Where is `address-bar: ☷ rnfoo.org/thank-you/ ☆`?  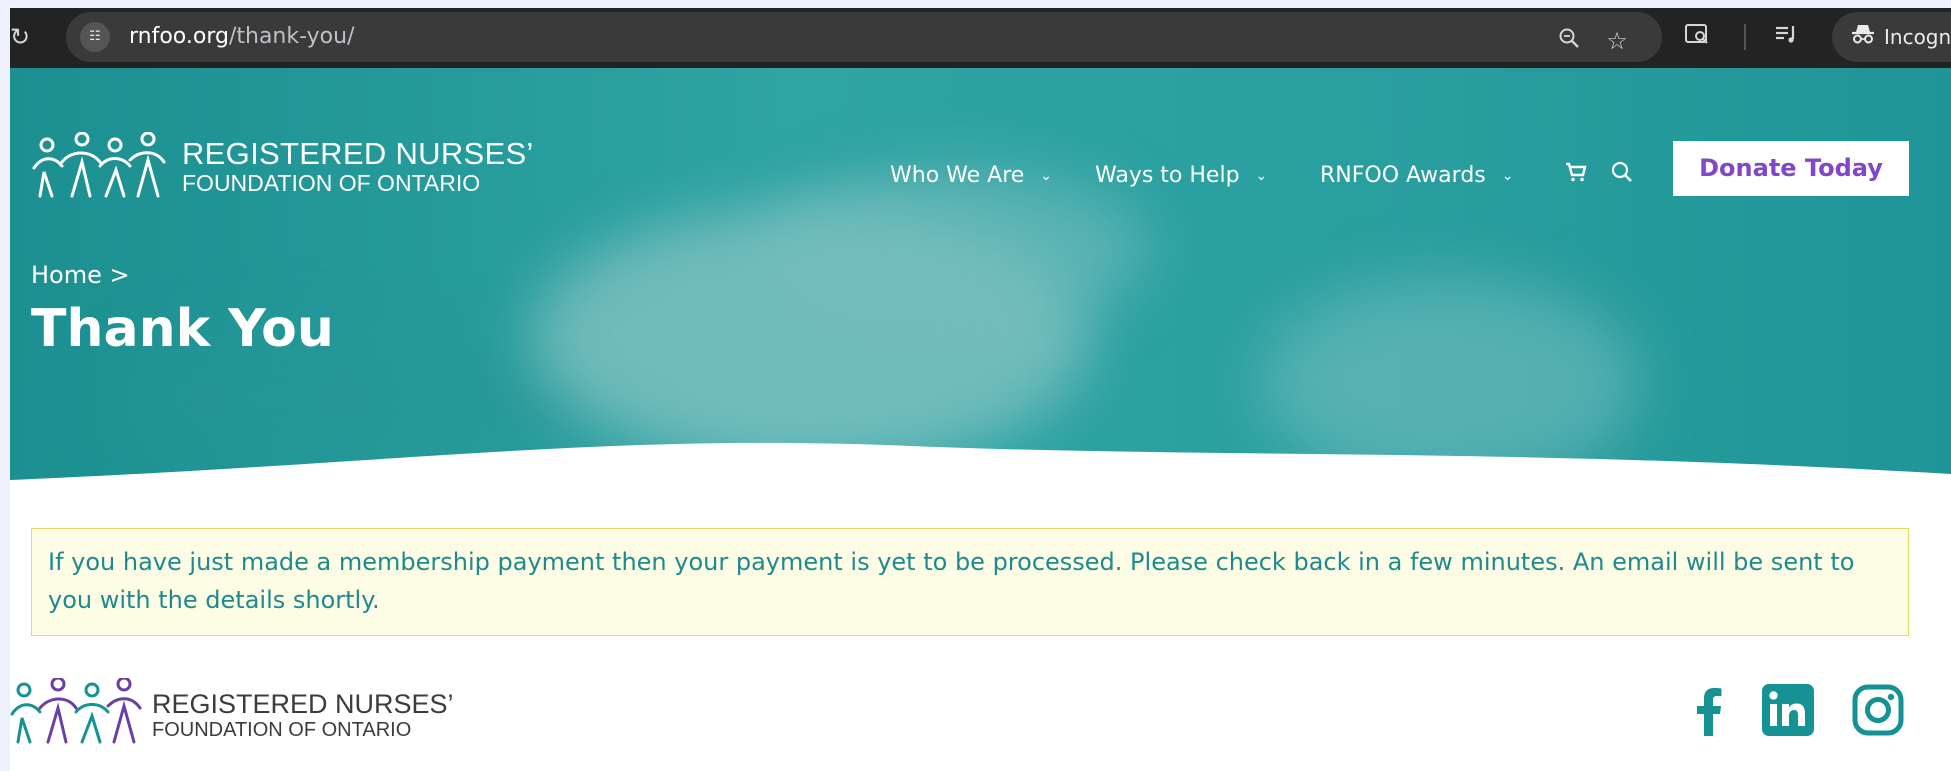 address-bar: ☷ rnfoo.org/thank-you/ ☆ is located at coordinates (864, 37).